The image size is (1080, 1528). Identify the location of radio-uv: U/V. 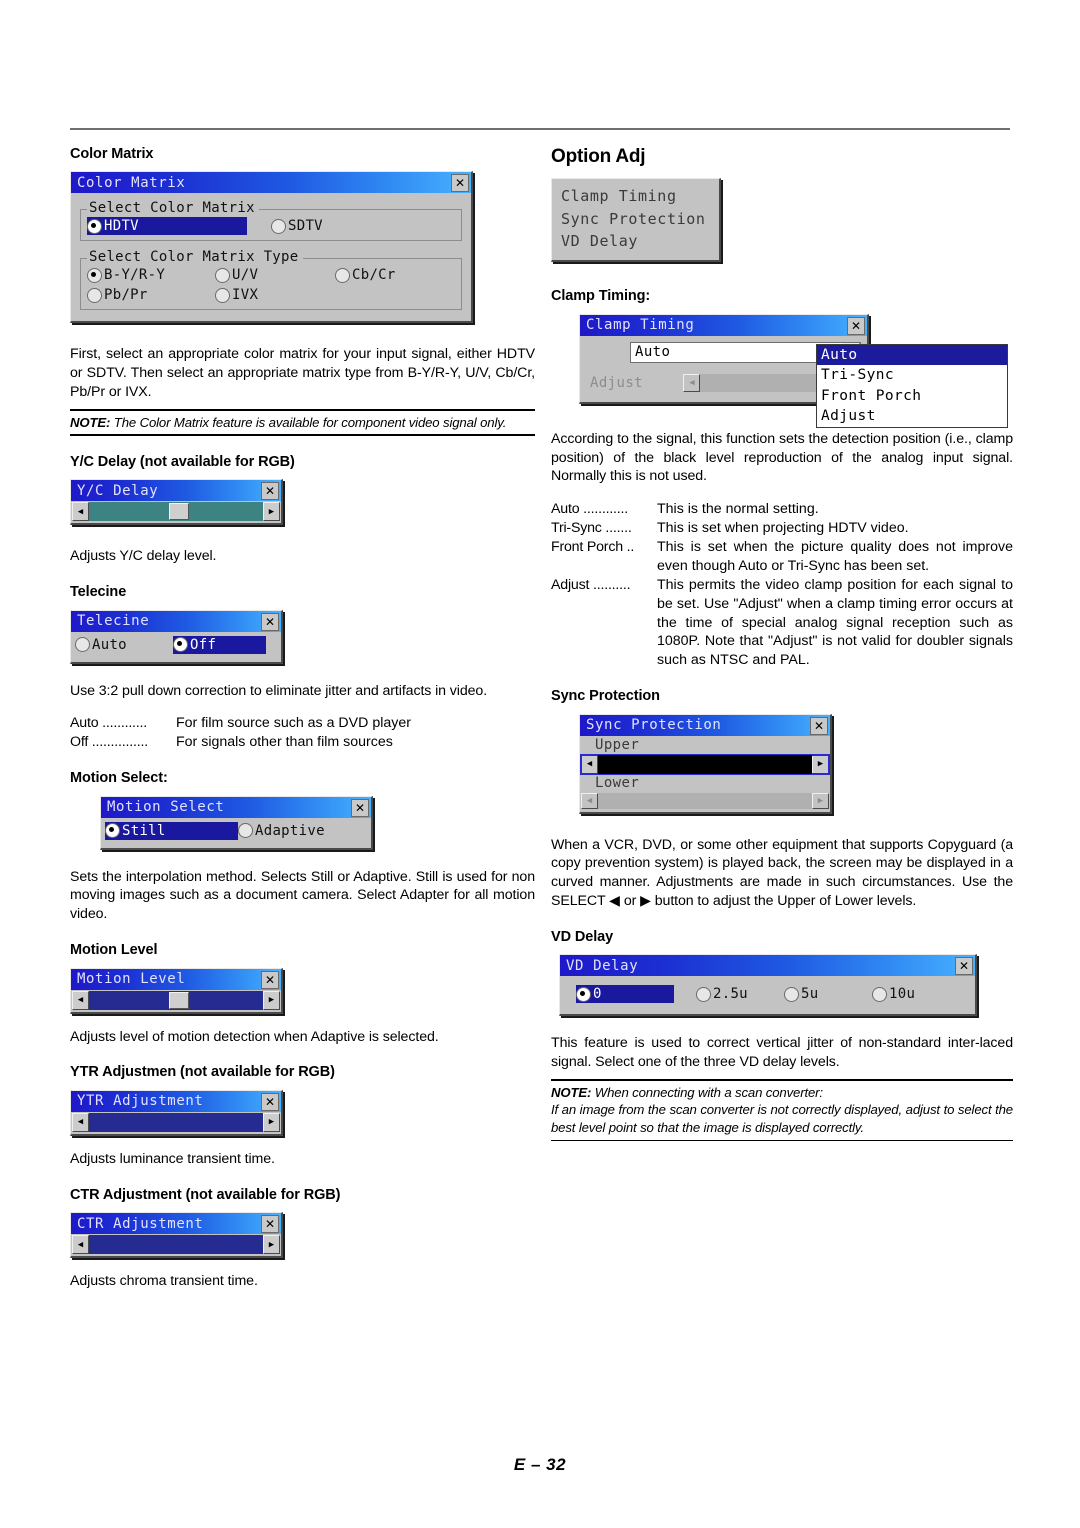
(275, 275).